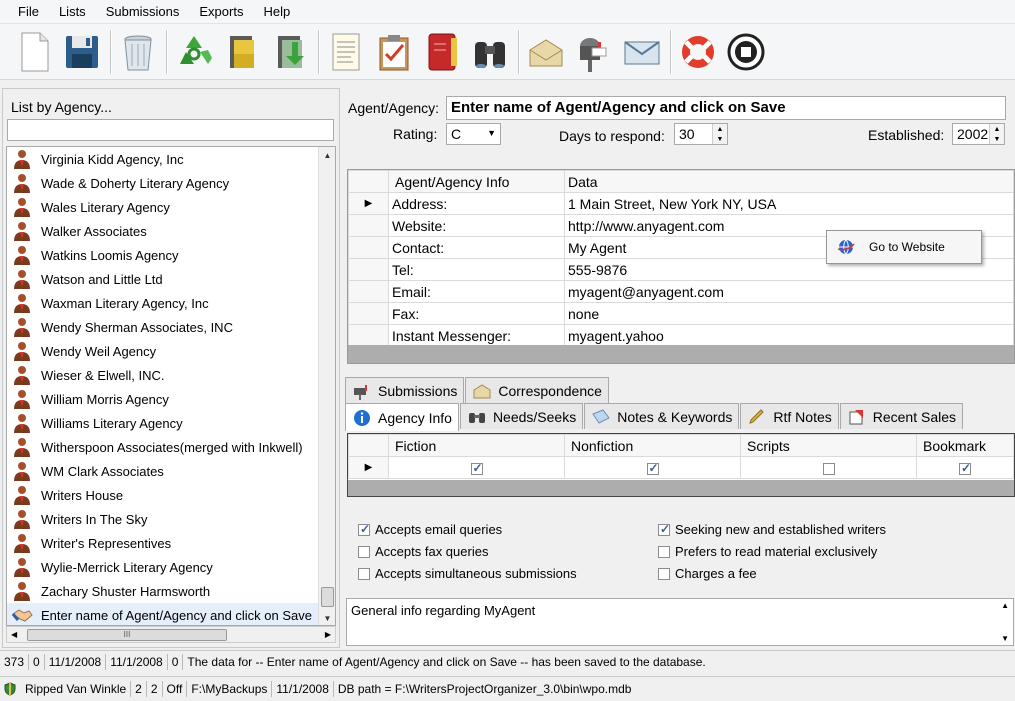 Image resolution: width=1015 pixels, height=701 pixels. I want to click on established-stepper: 2002 ▲ ▼, so click(978, 134).